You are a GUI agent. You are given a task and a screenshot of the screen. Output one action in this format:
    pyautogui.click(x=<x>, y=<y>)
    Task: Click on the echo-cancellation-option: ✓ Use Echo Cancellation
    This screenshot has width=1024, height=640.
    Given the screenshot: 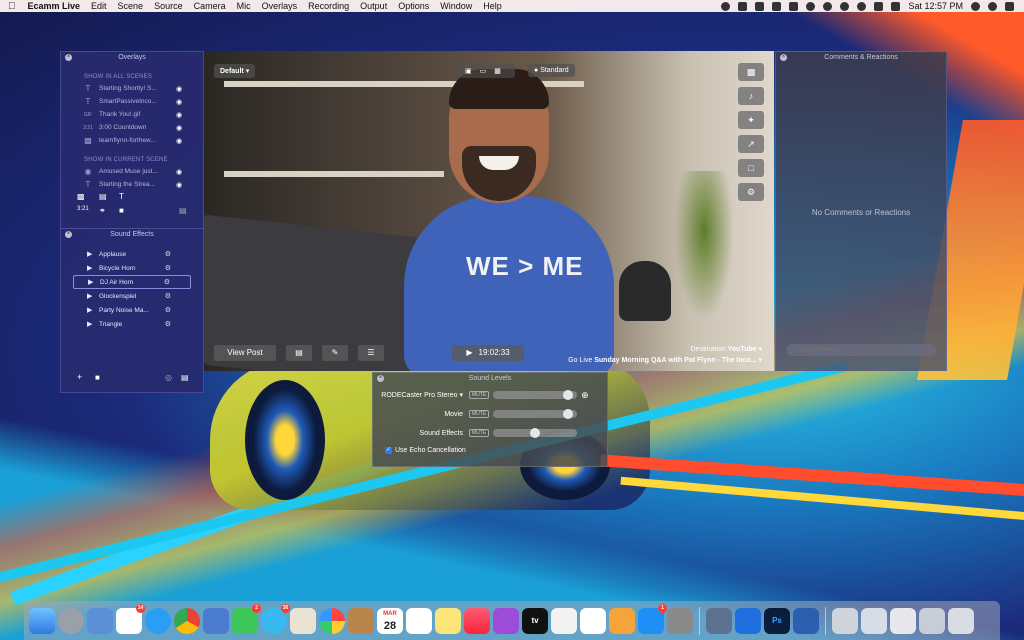 What is the action you would take?
    pyautogui.click(x=425, y=450)
    